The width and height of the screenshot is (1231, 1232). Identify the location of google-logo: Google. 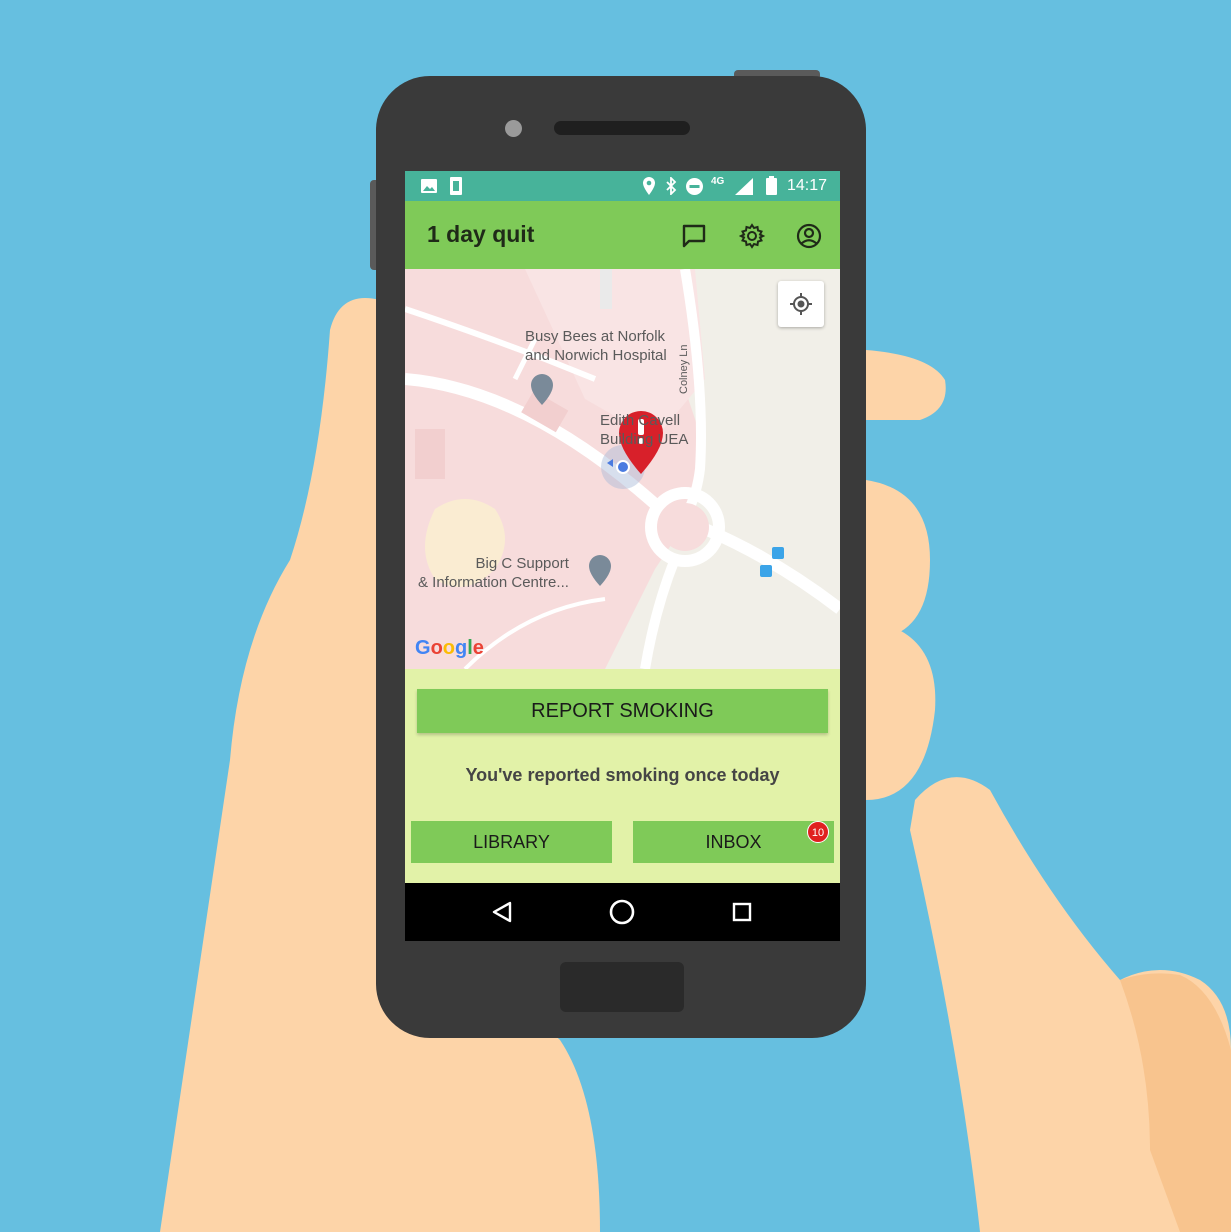
(449, 648).